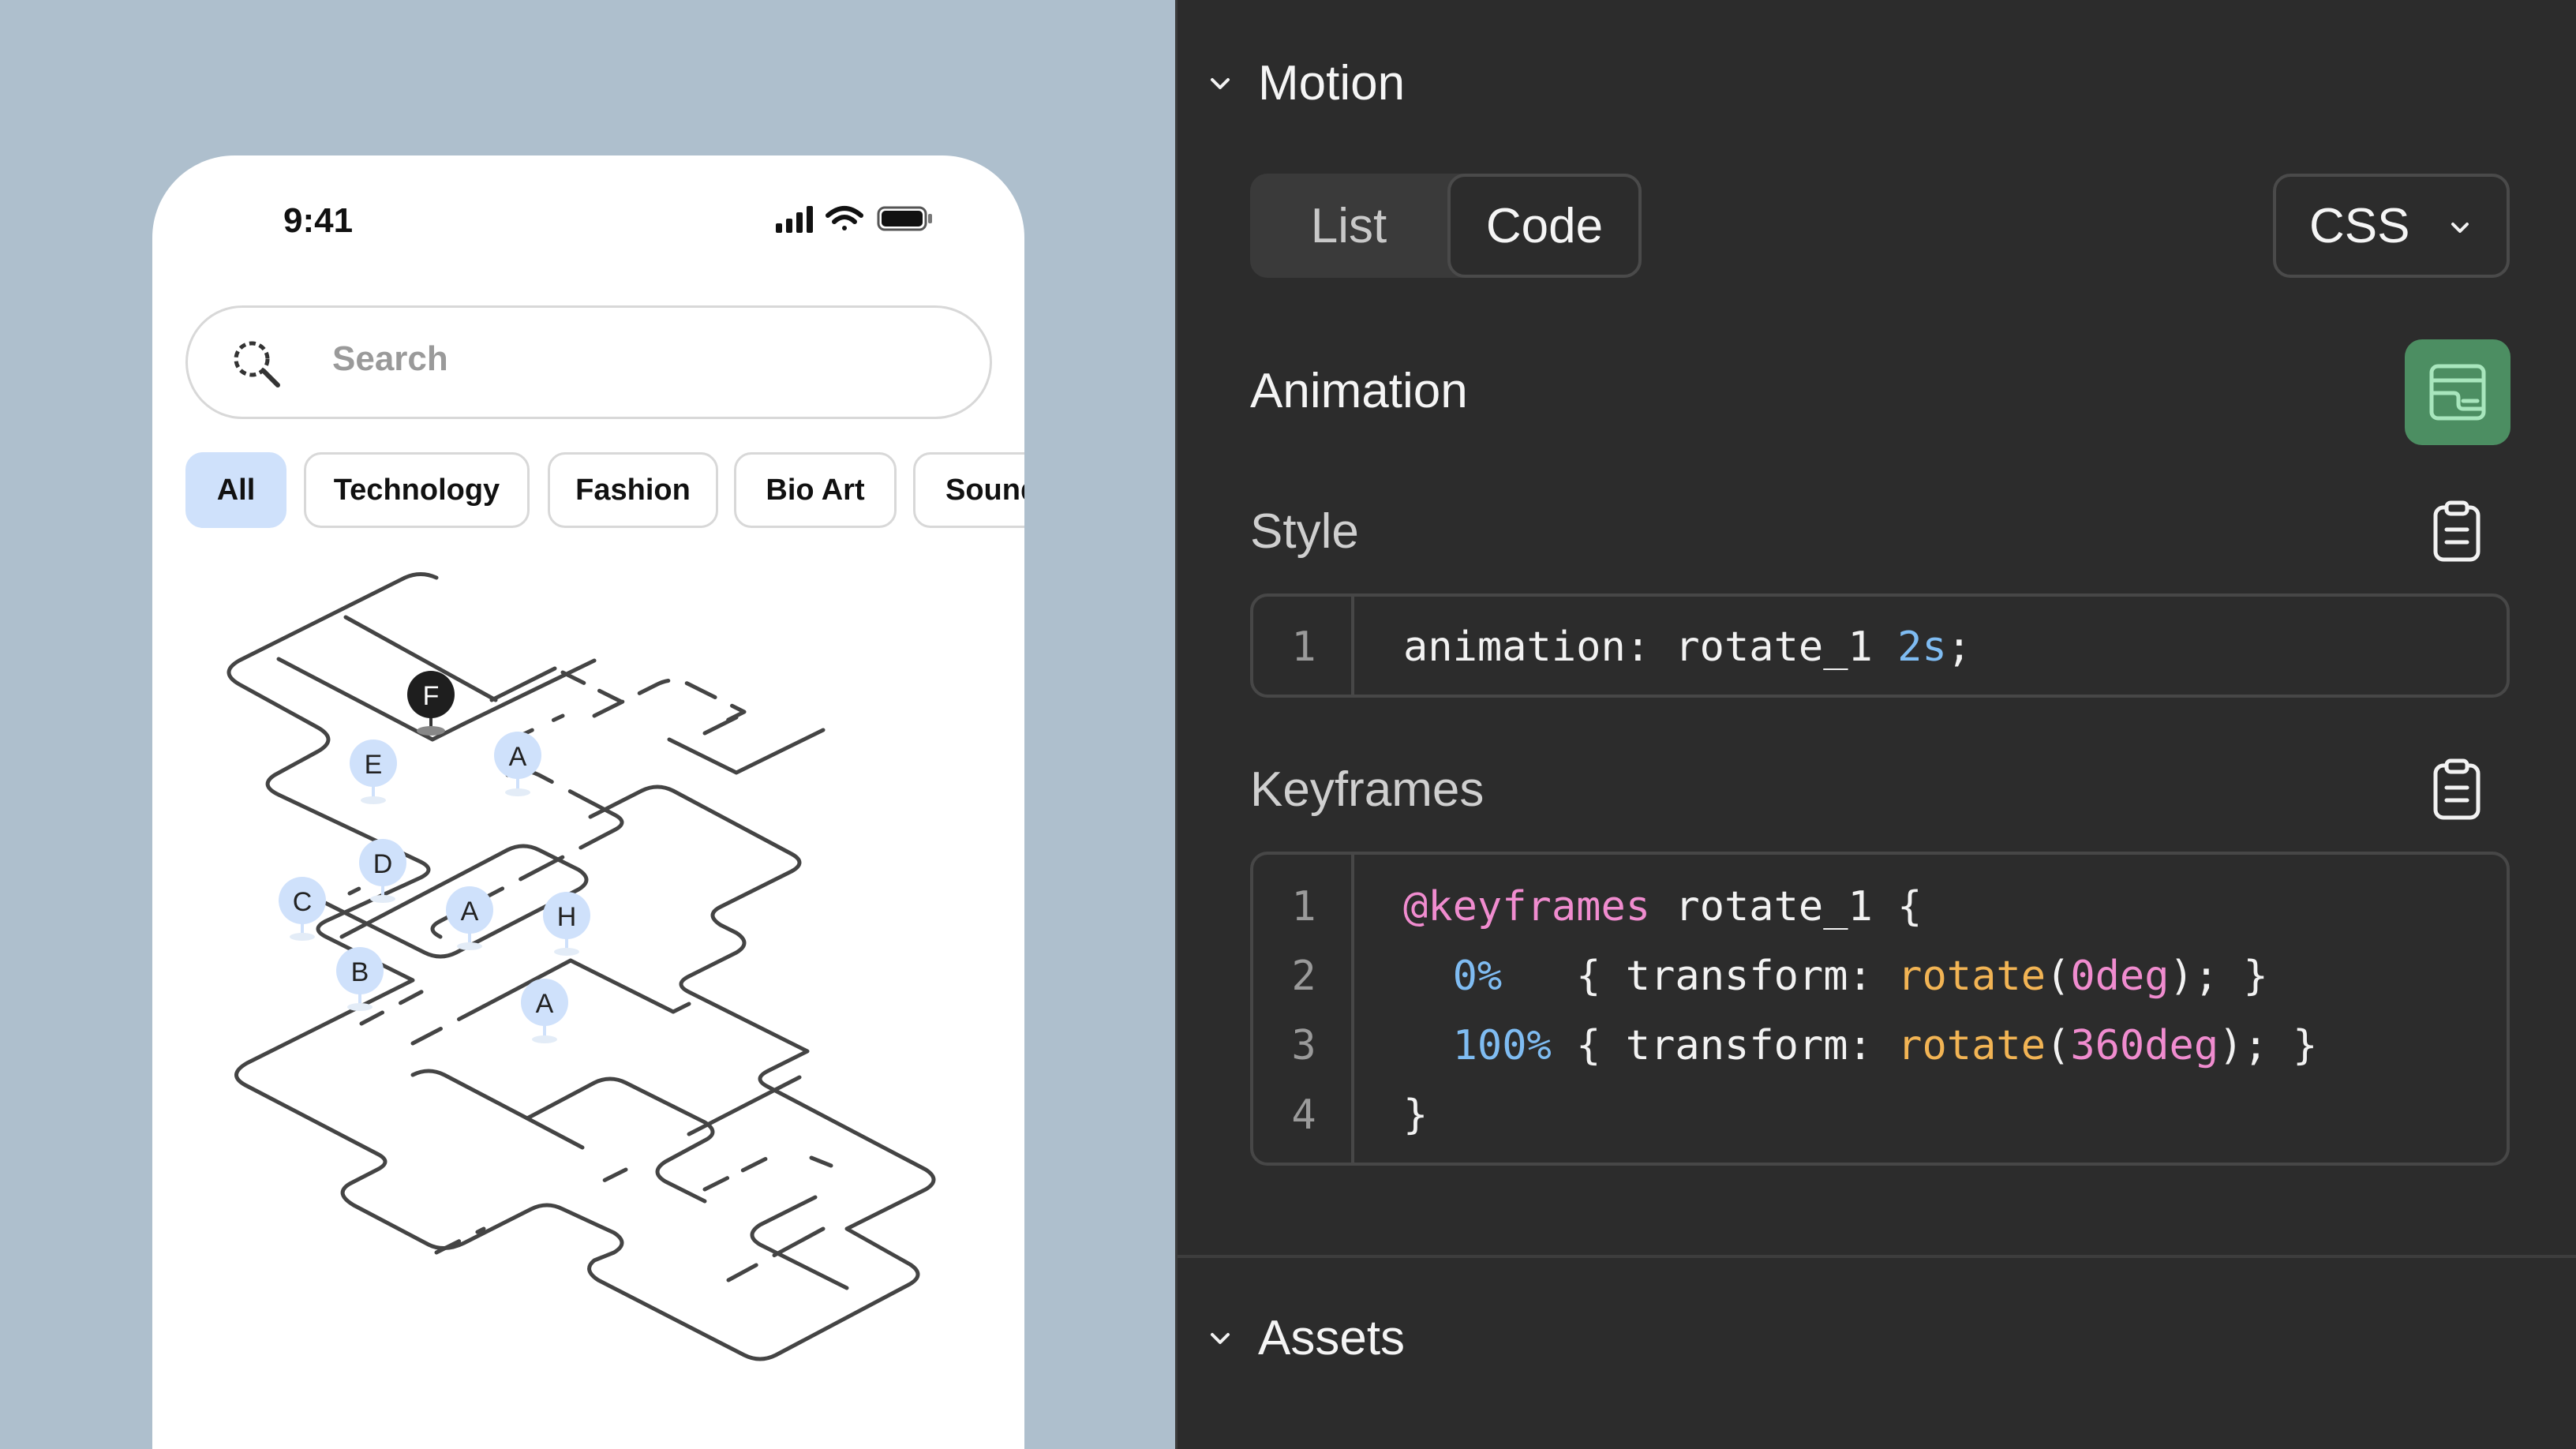 The height and width of the screenshot is (1449, 2576). Describe the element at coordinates (844, 218) in the screenshot. I see `wifi-icon` at that location.